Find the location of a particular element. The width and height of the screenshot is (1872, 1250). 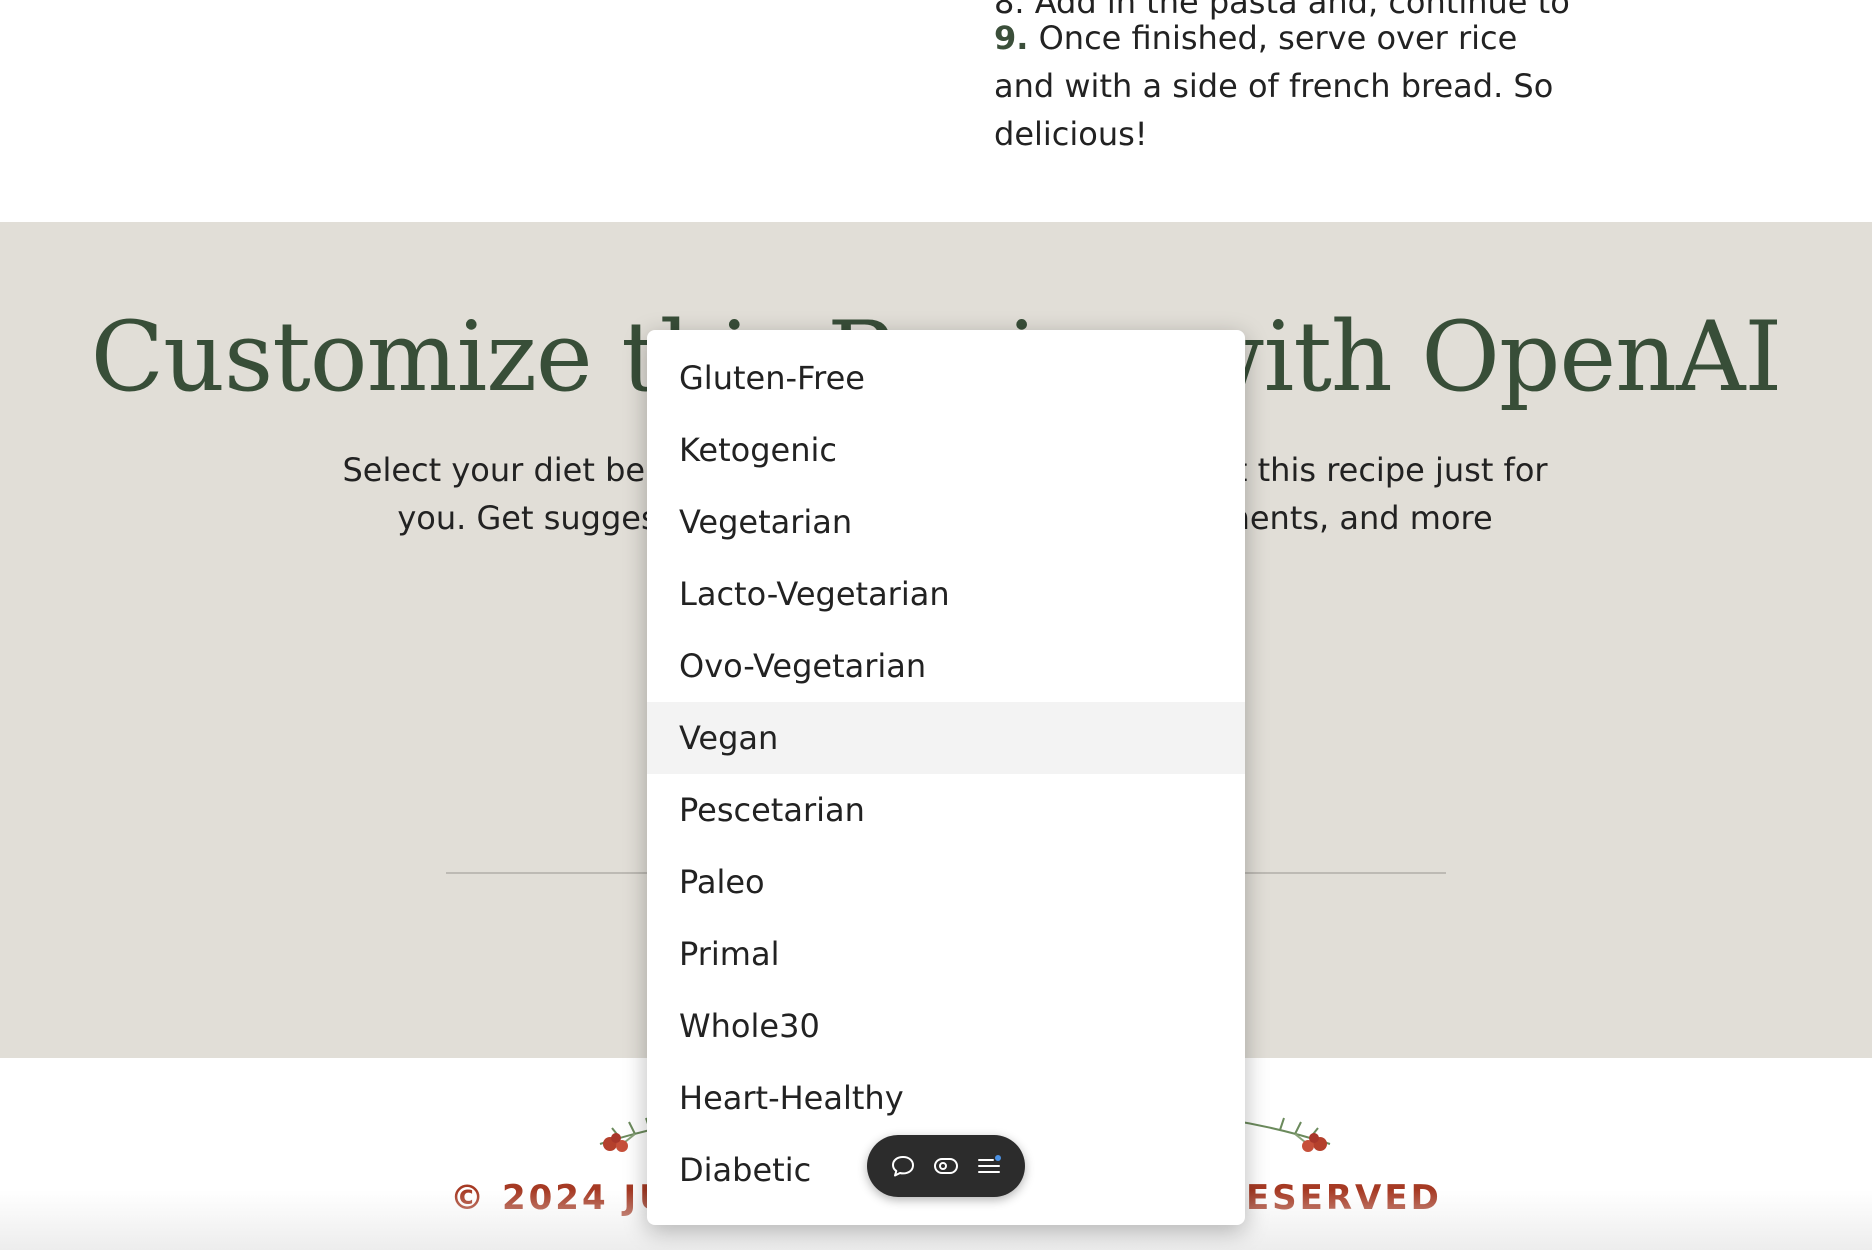

comment-button is located at coordinates (903, 1166).